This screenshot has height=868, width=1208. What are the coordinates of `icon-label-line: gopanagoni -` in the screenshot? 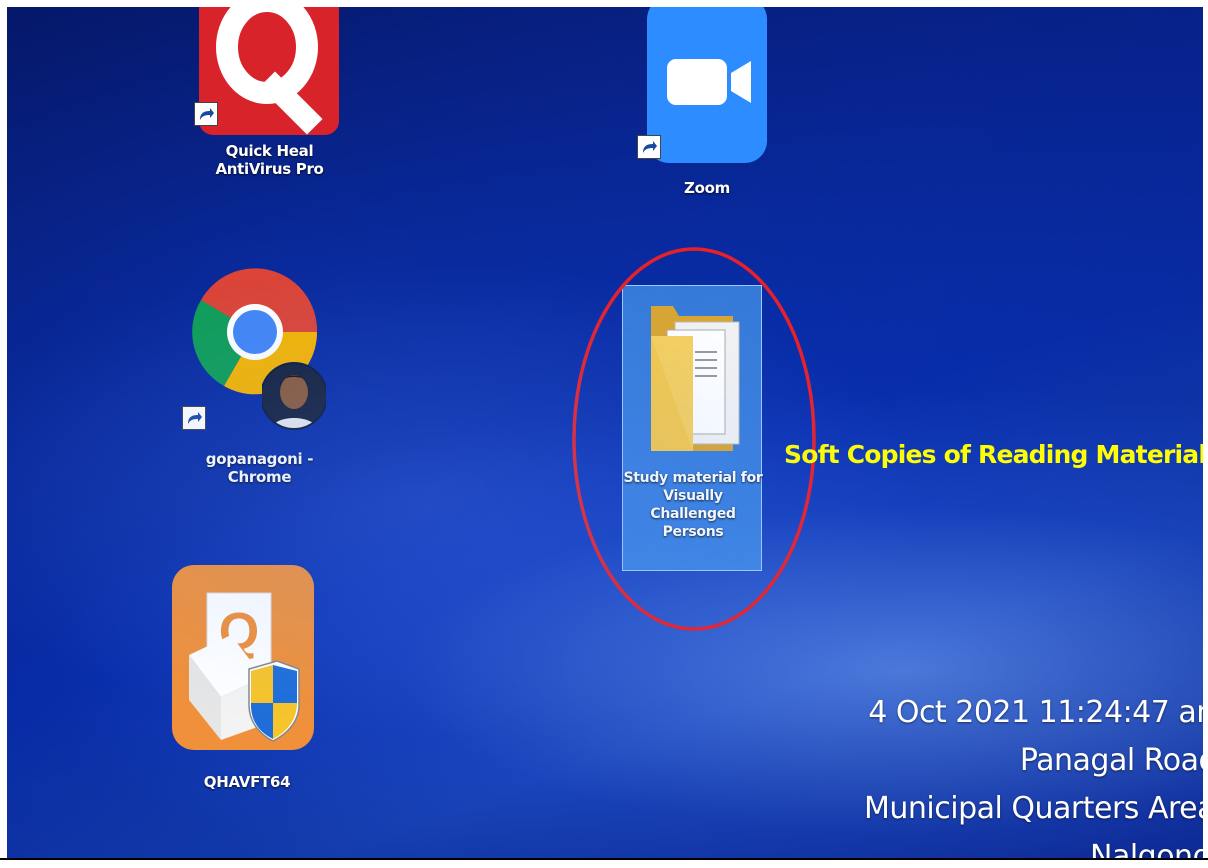 It's located at (259, 459).